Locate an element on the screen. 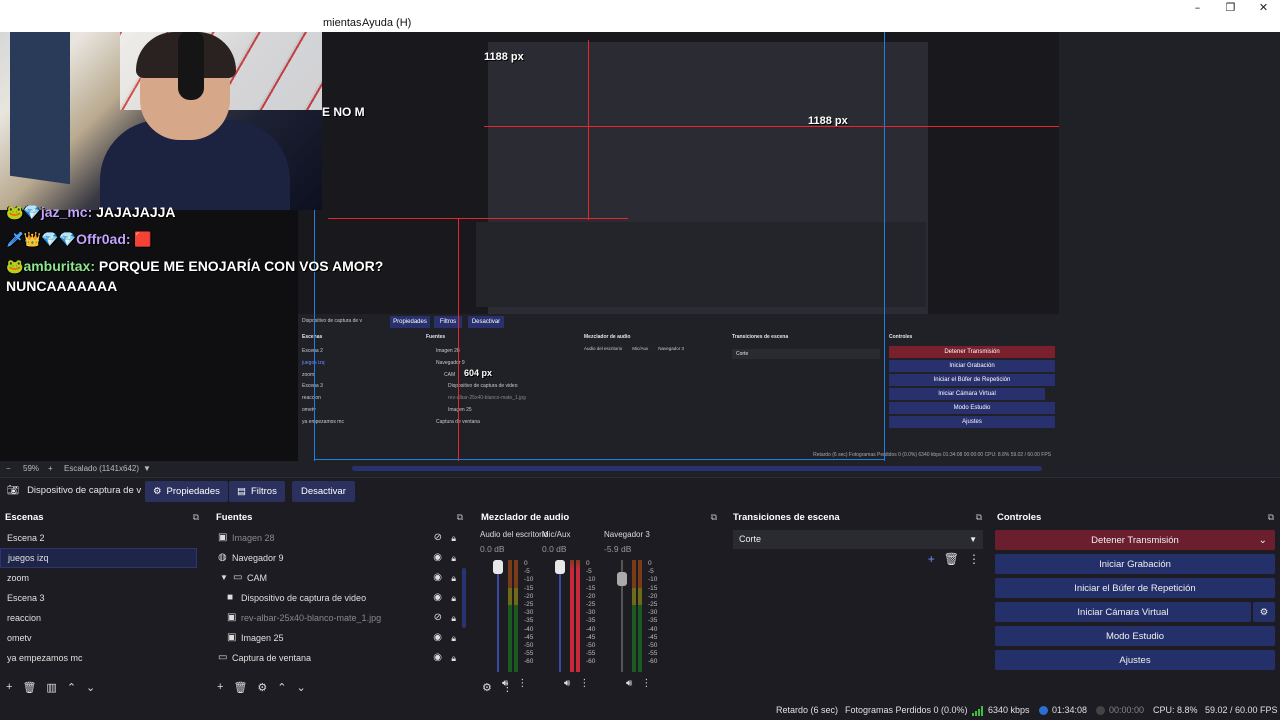 This screenshot has width=1280, height=720. replay-buffer-button: Iniciar el Búfer de Repetición is located at coordinates (1135, 588).